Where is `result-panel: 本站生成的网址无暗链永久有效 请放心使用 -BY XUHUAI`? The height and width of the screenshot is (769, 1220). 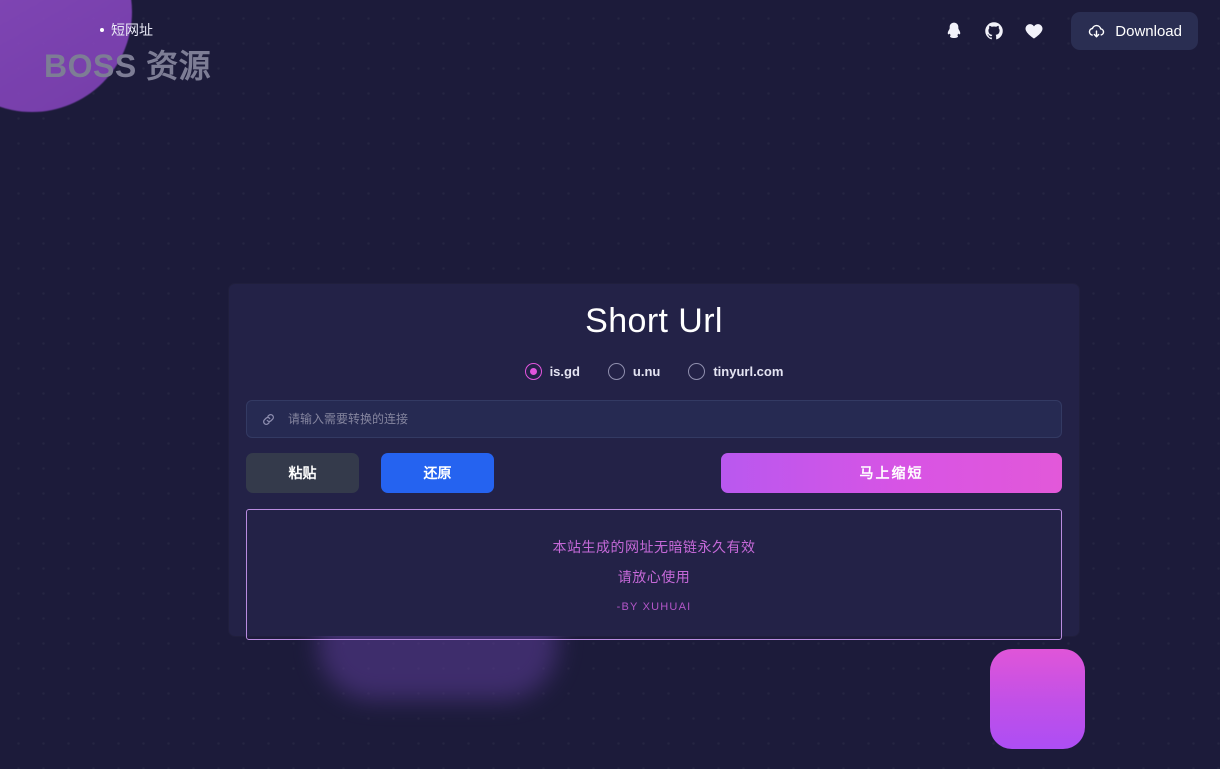 result-panel: 本站生成的网址无暗链永久有效 请放心使用 -BY XUHUAI is located at coordinates (654, 574).